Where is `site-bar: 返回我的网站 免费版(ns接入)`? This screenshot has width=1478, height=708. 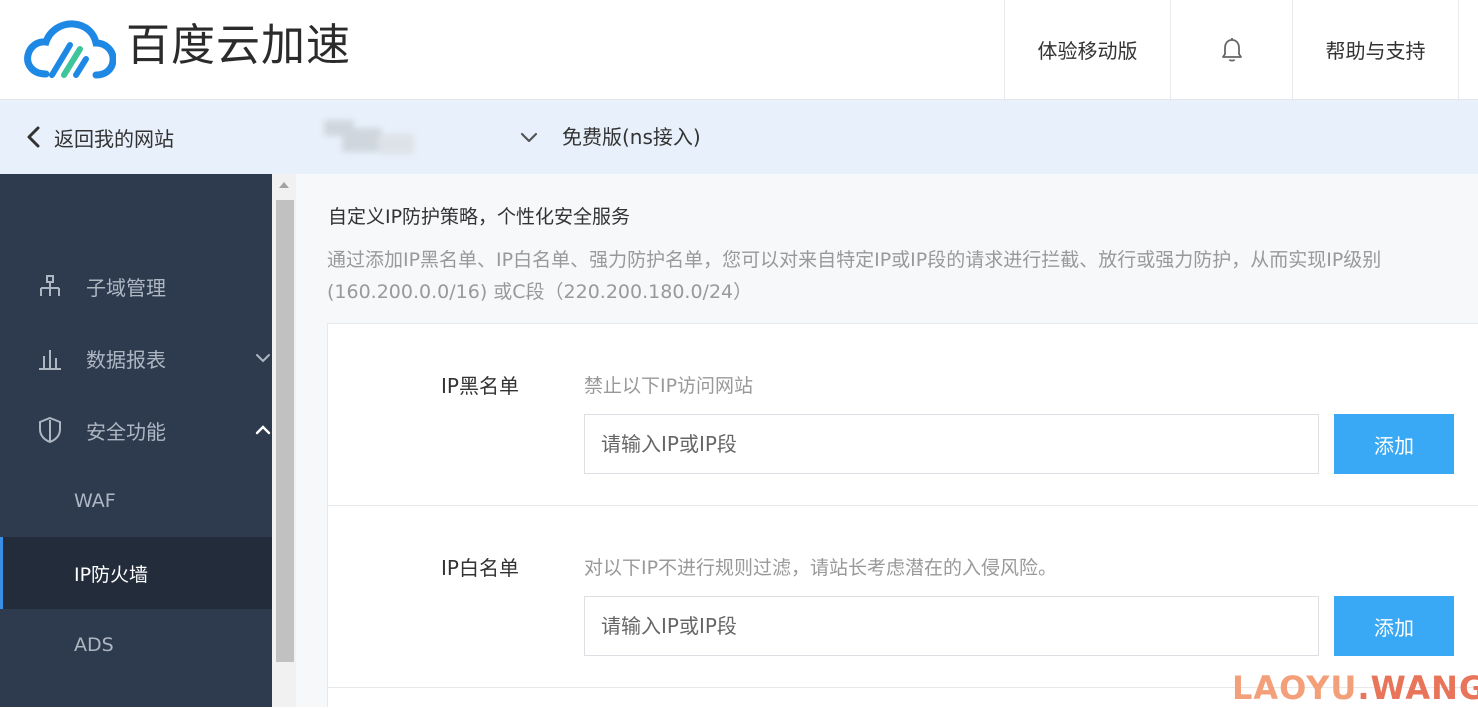
site-bar: 返回我的网站 免费版(ns接入) is located at coordinates (739, 137).